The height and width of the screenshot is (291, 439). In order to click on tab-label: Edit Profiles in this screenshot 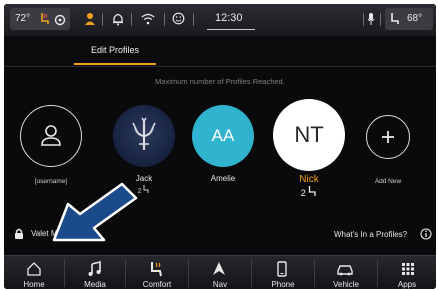, I will do `click(115, 50)`.